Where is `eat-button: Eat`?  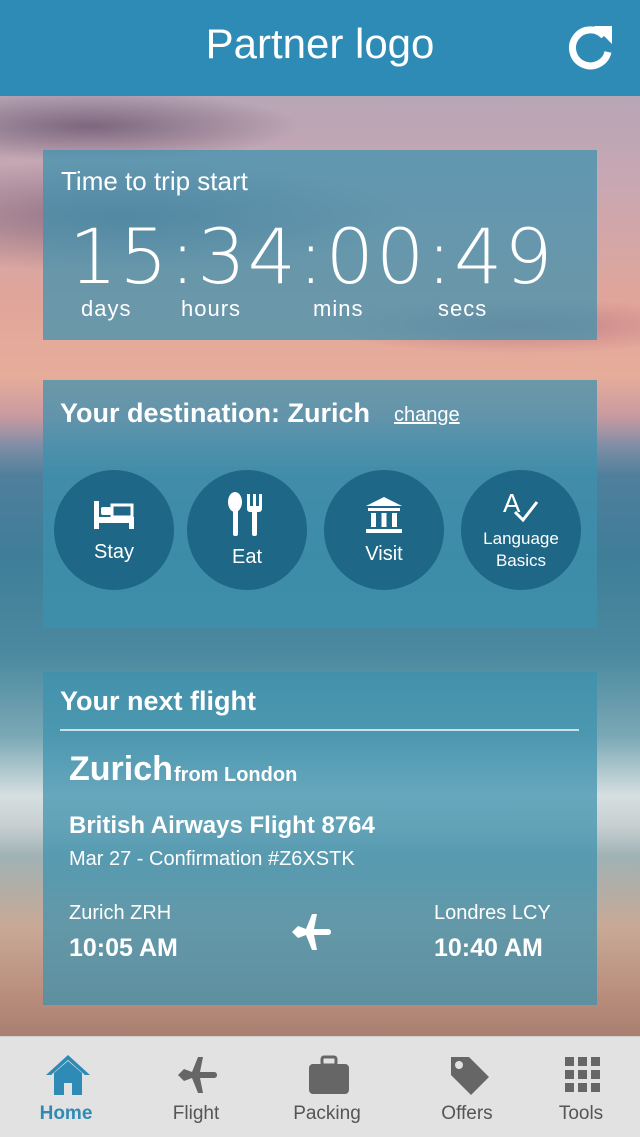 eat-button: Eat is located at coordinates (247, 530).